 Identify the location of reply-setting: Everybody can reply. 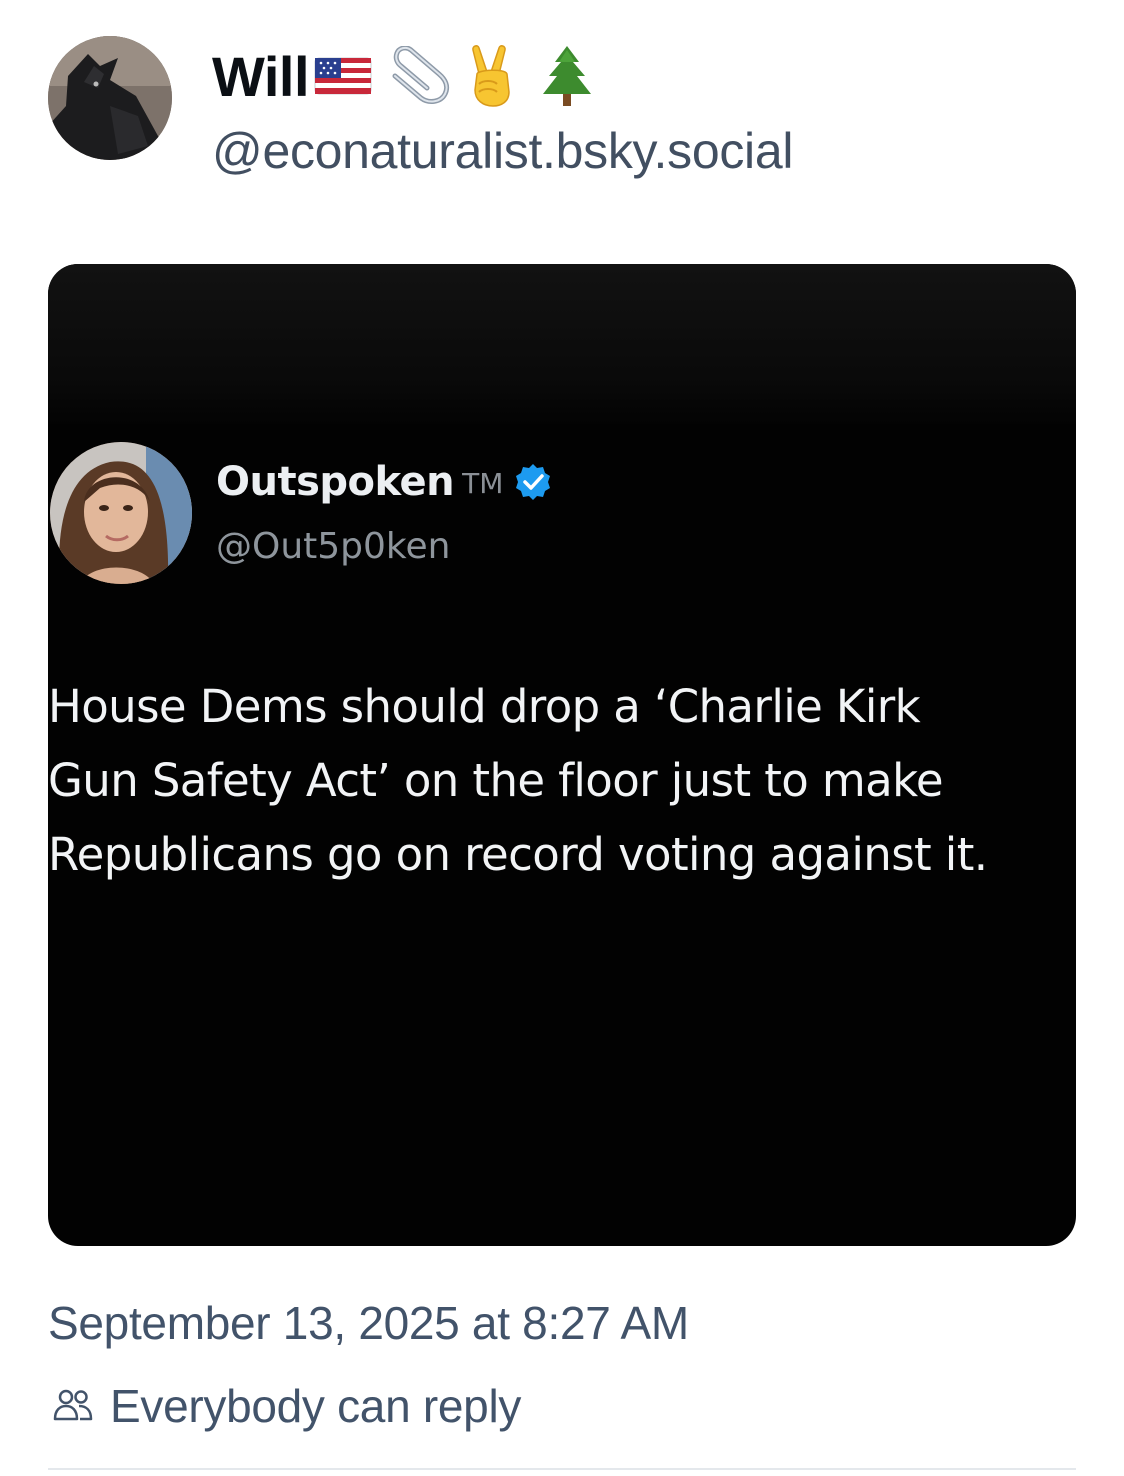
(284, 1406).